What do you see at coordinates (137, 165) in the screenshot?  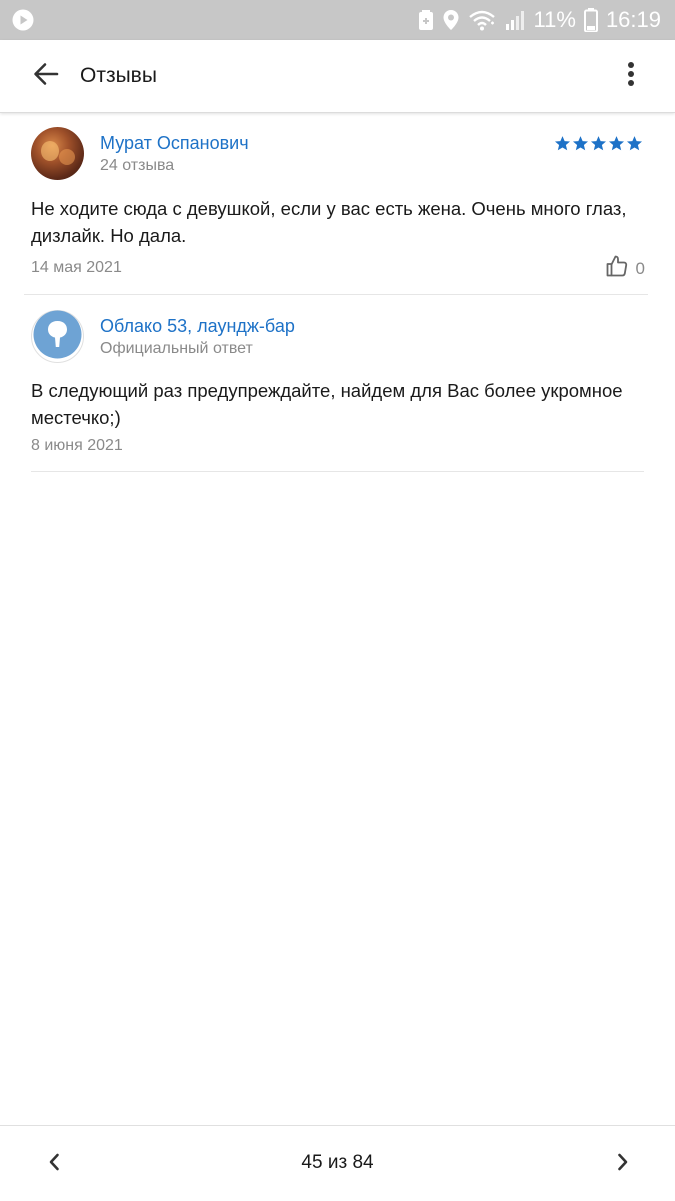 I see `author-reviews-count: 24 отзыва` at bounding box center [137, 165].